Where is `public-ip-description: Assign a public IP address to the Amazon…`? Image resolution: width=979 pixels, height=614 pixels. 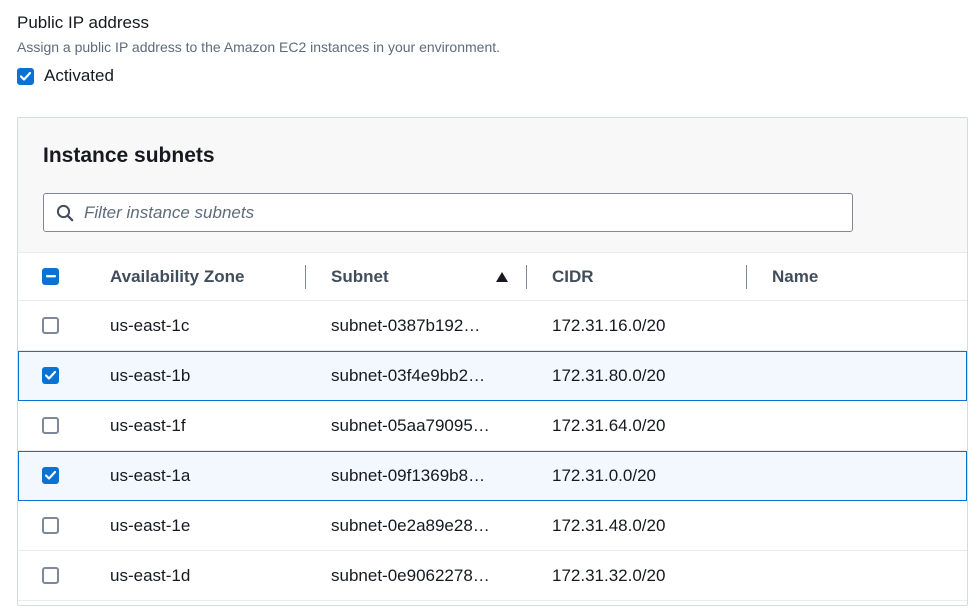 public-ip-description: Assign a public IP address to the Amazon… is located at coordinates (259, 47).